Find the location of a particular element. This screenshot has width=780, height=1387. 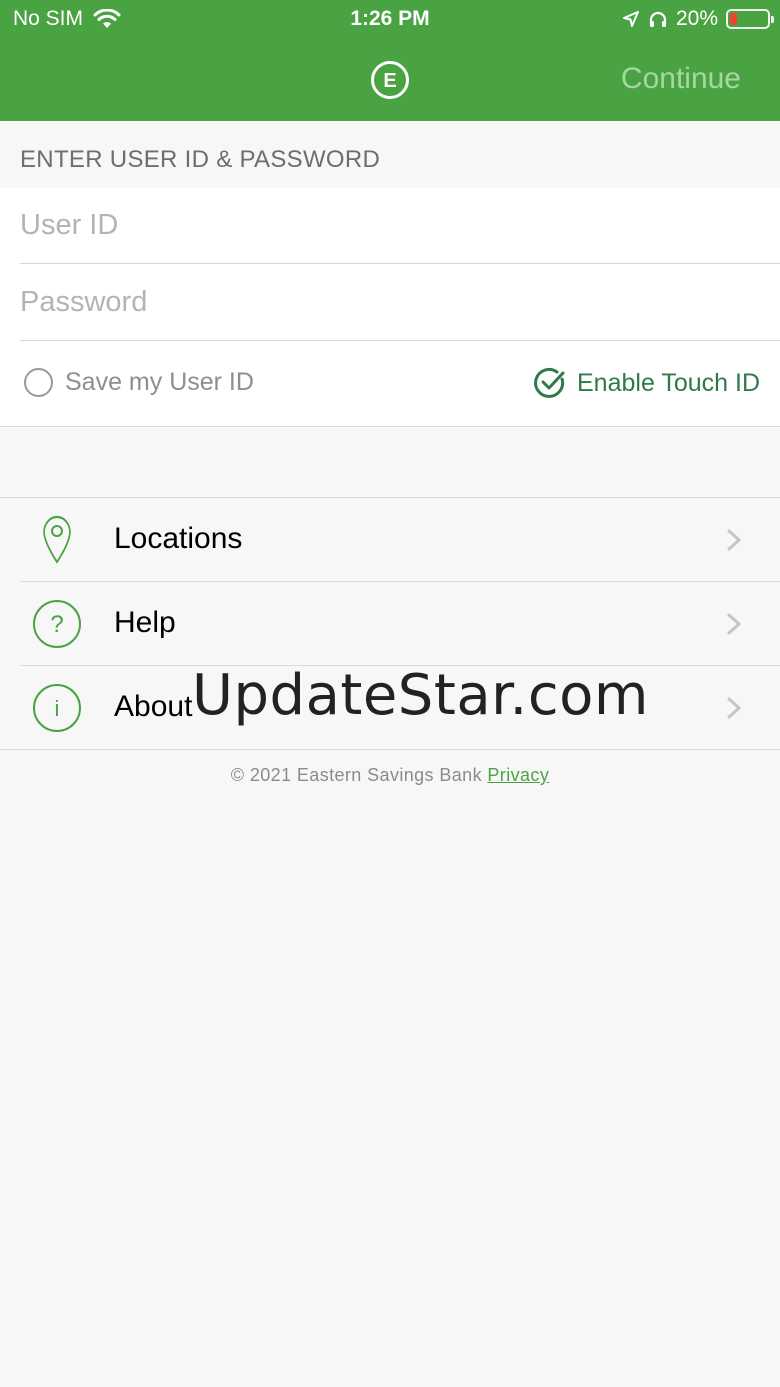

watermark-text: UpdateStar.com is located at coordinates (420, 695).